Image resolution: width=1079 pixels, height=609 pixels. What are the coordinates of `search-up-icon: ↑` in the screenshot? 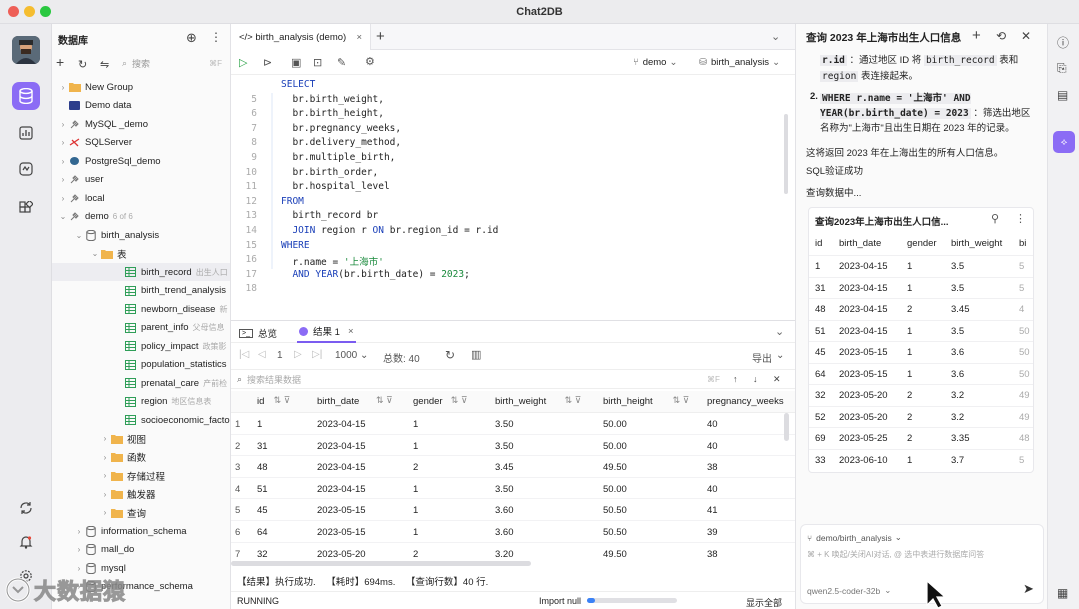 It's located at (735, 379).